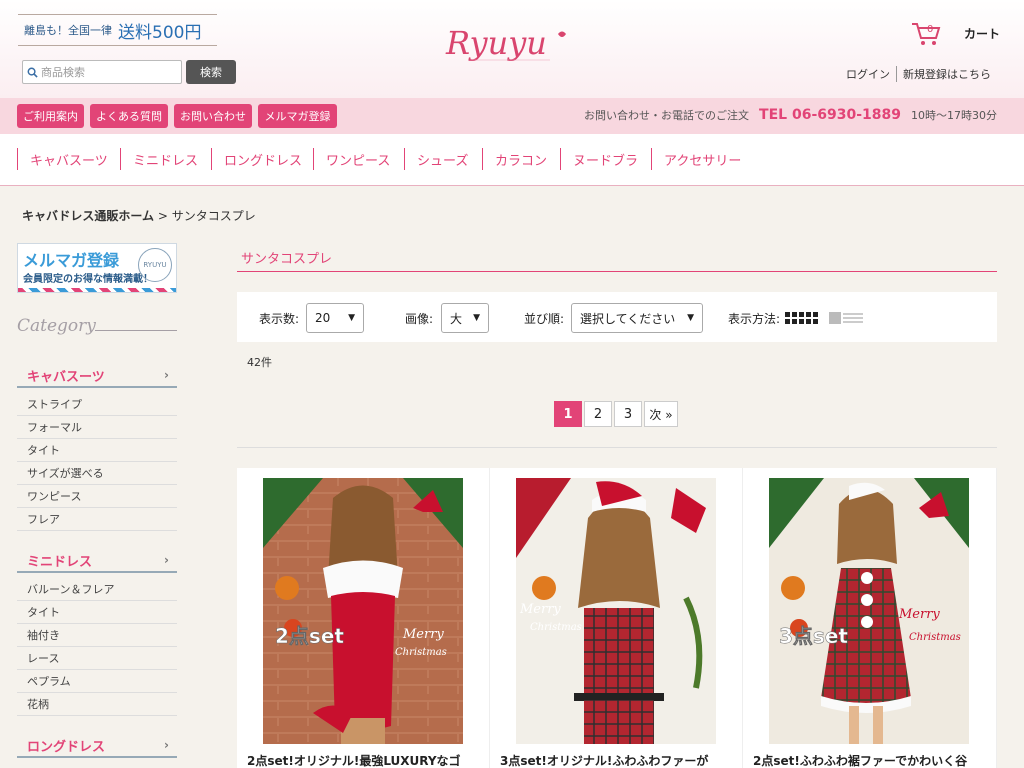 The height and width of the screenshot is (768, 1024). What do you see at coordinates (860, 760) in the screenshot?
I see `product-name: 2点set!ふわふわ裾ファーでかわいく谷` at bounding box center [860, 760].